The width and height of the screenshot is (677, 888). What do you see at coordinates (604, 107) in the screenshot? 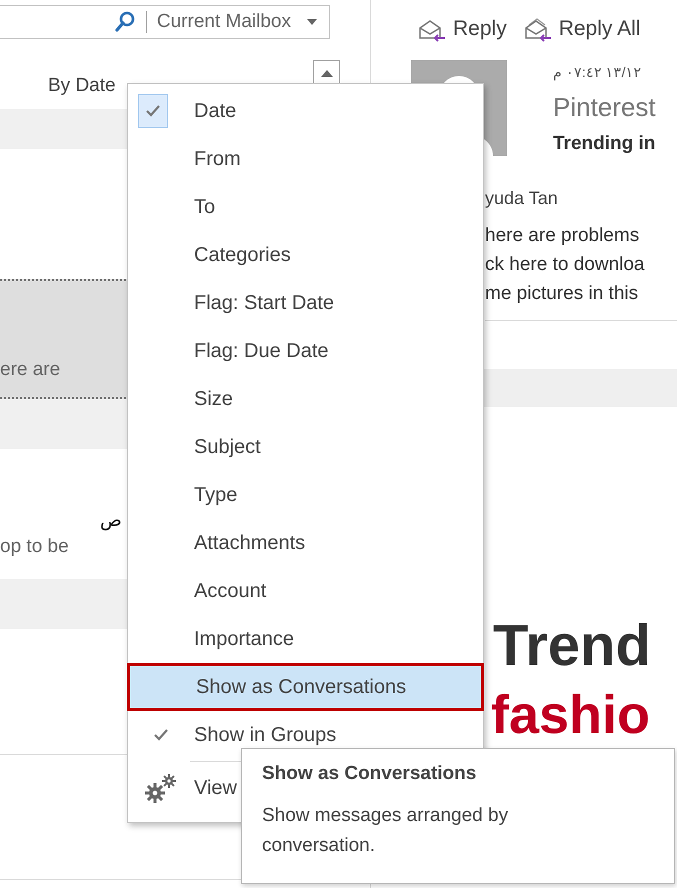
I see `sender-name: Pinterest` at bounding box center [604, 107].